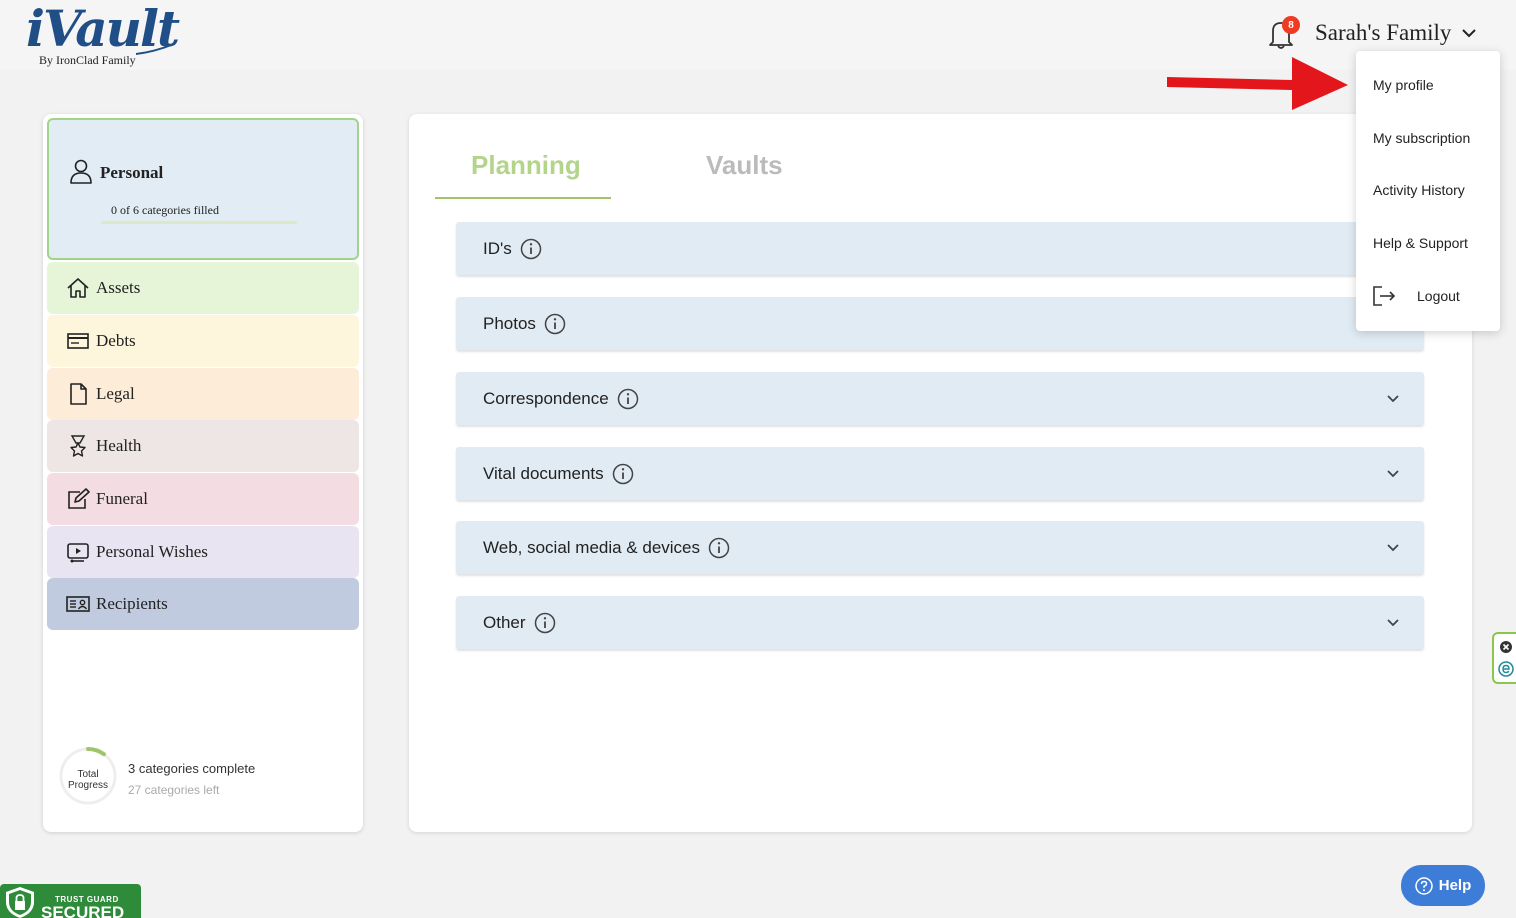 This screenshot has width=1516, height=918. Describe the element at coordinates (119, 445) in the screenshot. I see `sidebar-item-label: Health` at that location.